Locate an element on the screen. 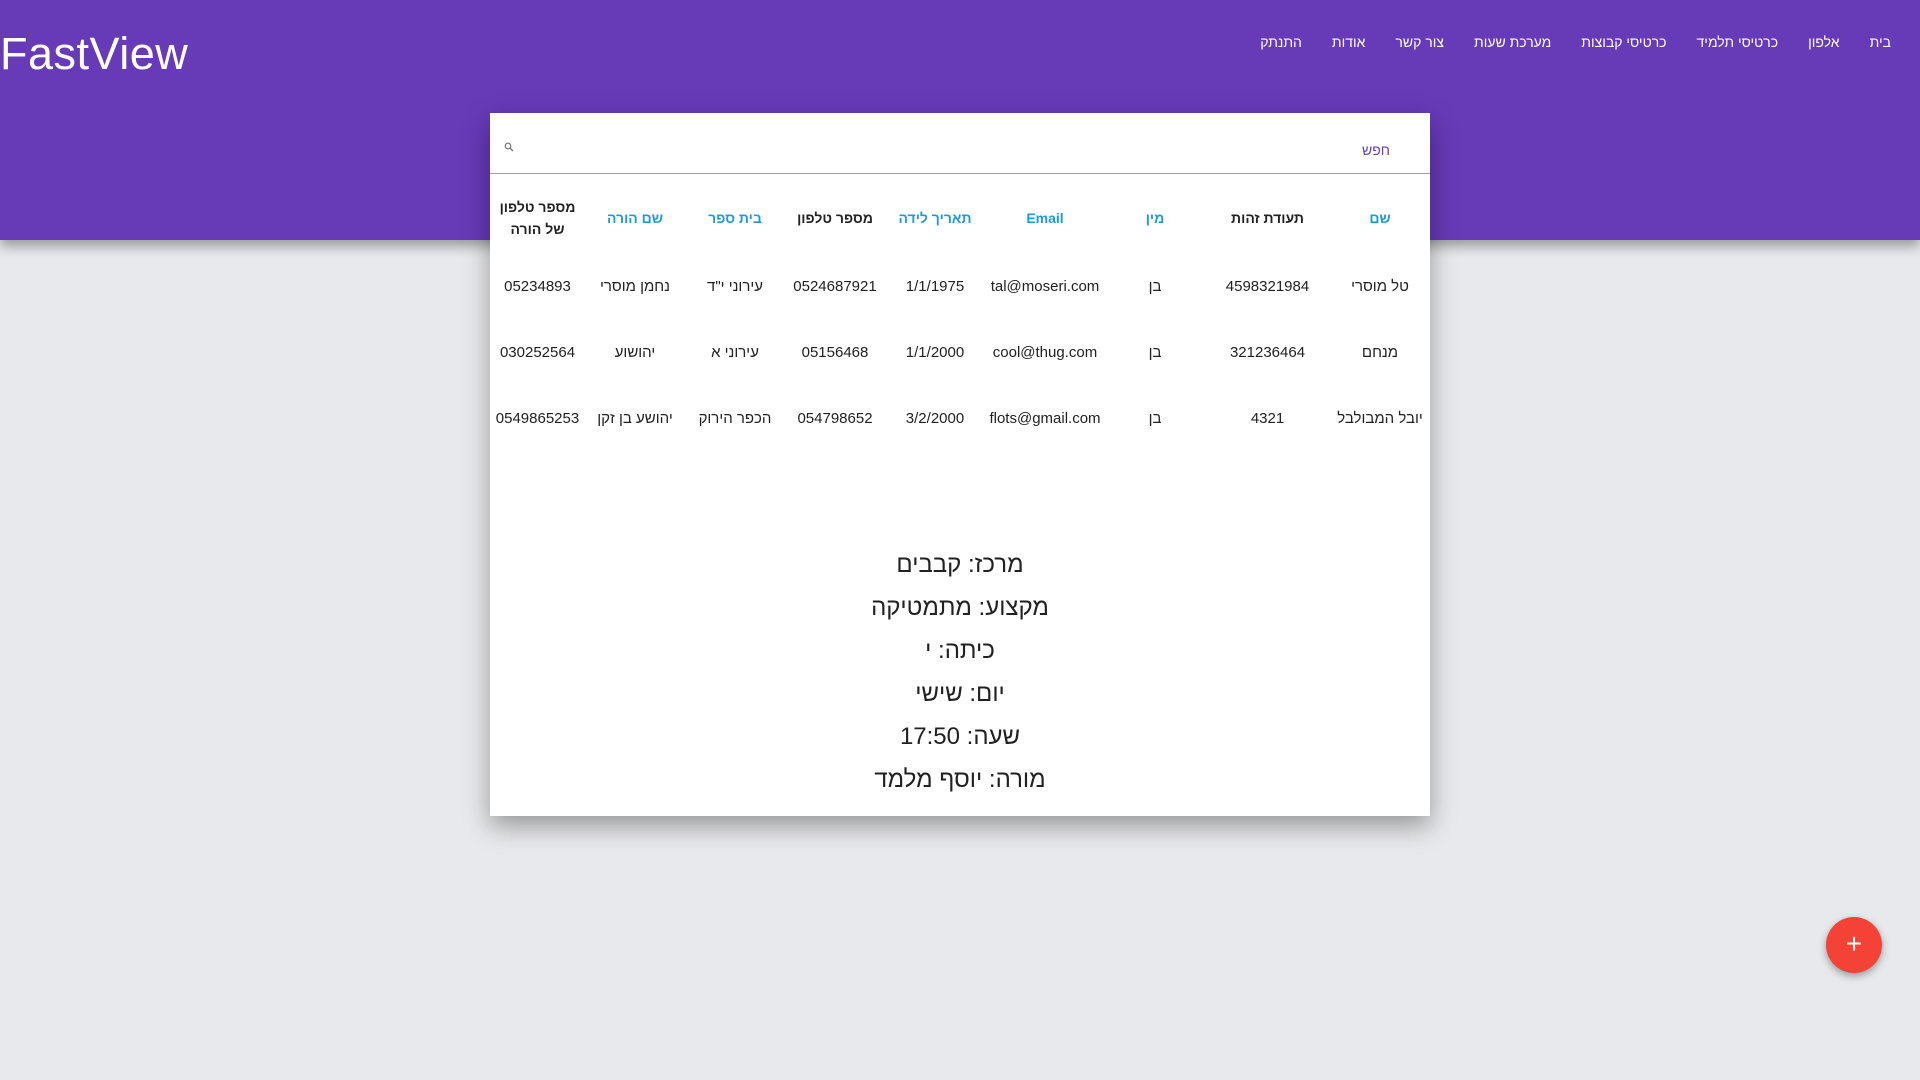 Image resolution: width=1920 pixels, height=1080 pixels. cell-email: flots@gmail.com is located at coordinates (1045, 418).